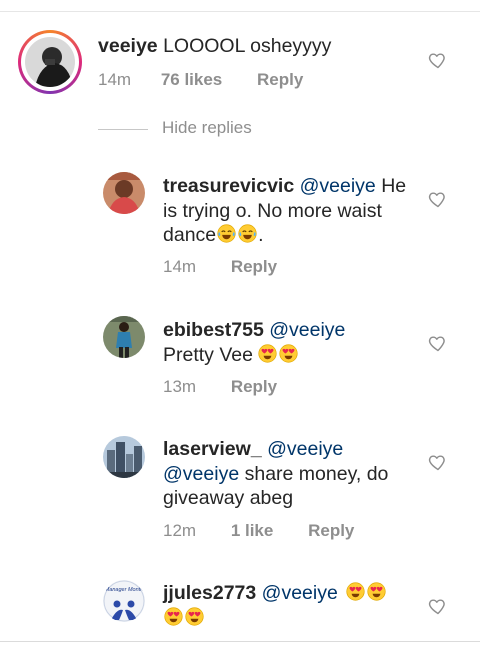 This screenshot has height=655, width=480. Describe the element at coordinates (212, 449) in the screenshot. I see `username: laserview_` at that location.